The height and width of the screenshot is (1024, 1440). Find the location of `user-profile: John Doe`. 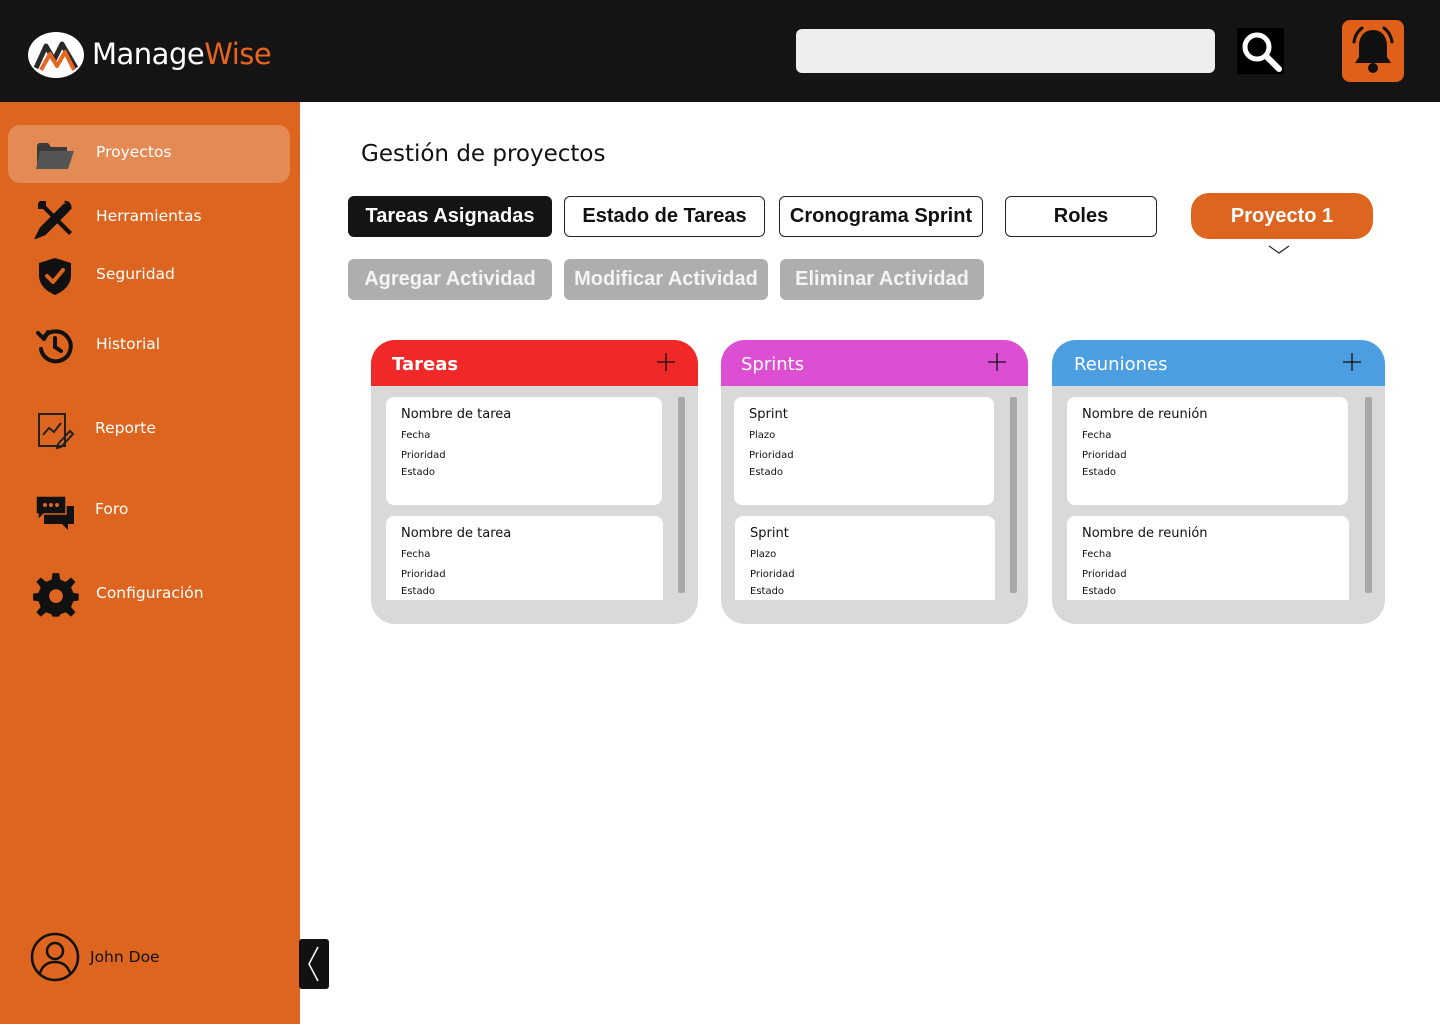

user-profile: John Doe is located at coordinates (150, 959).